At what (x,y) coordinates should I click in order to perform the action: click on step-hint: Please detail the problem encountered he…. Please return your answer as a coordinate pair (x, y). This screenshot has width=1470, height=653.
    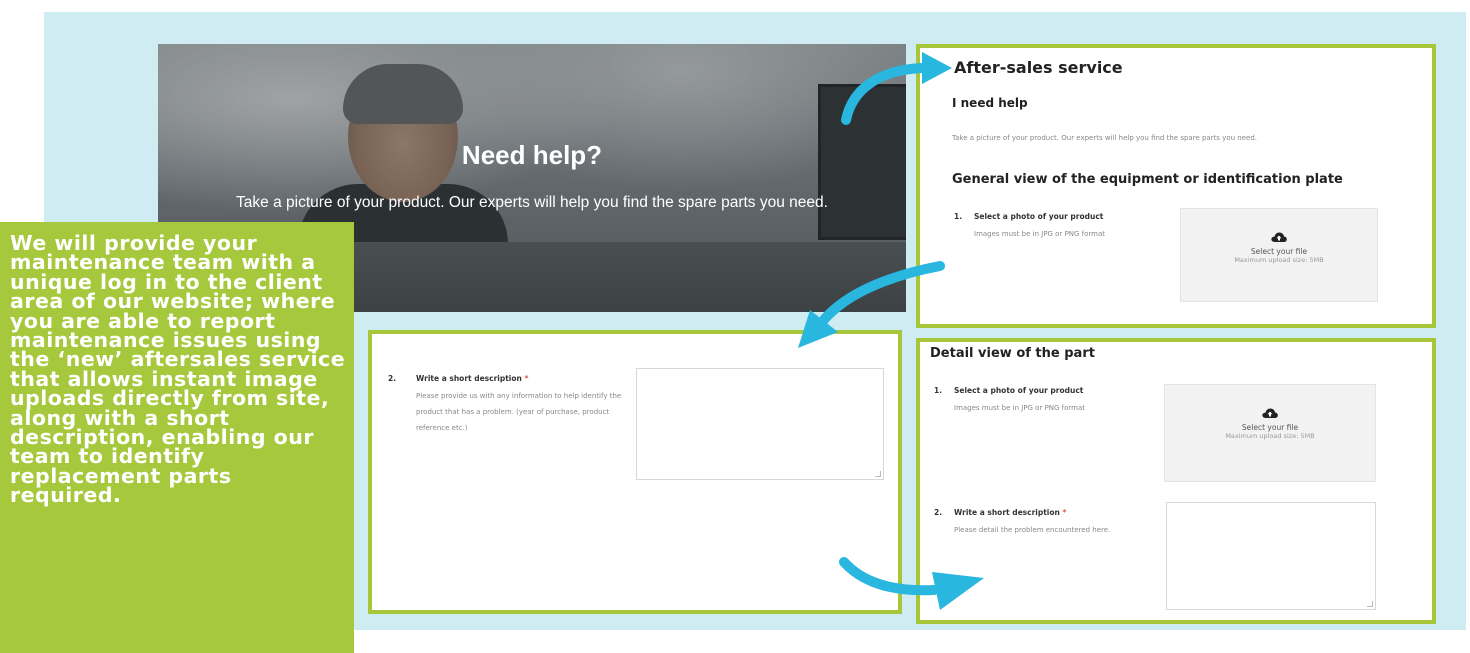
    Looking at the image, I should click on (1032, 530).